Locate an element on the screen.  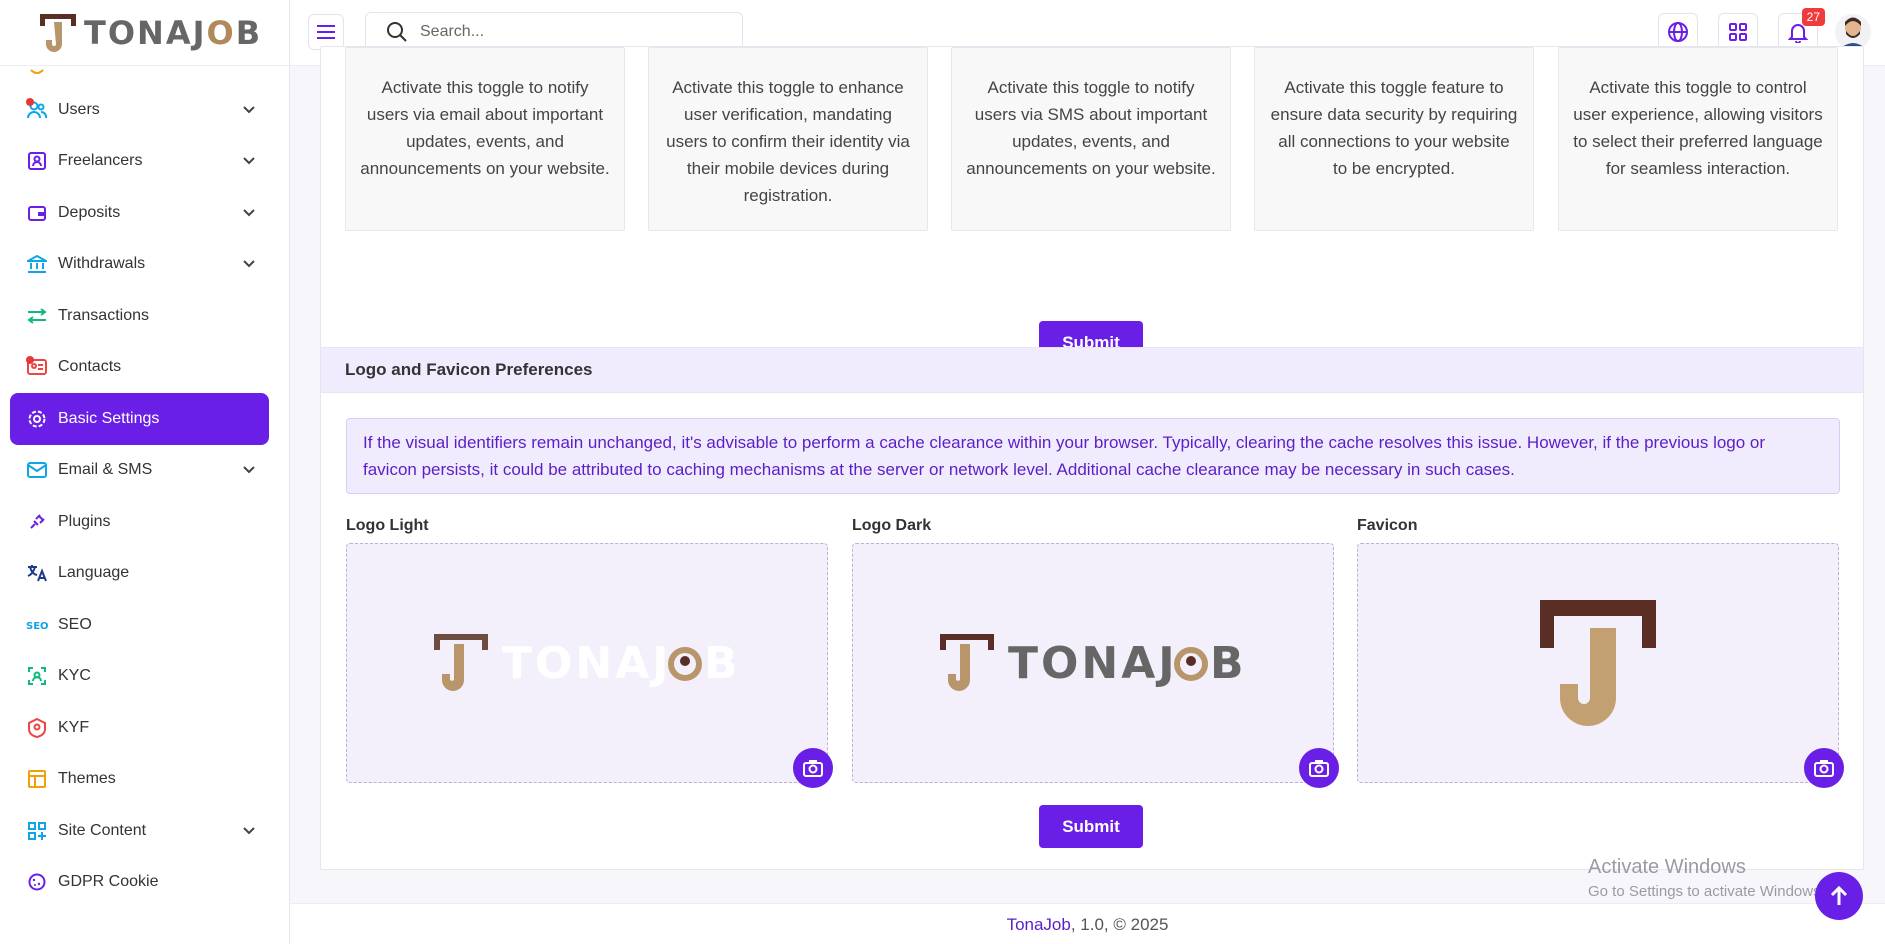
scroll-to-top-button is located at coordinates (1839, 896).